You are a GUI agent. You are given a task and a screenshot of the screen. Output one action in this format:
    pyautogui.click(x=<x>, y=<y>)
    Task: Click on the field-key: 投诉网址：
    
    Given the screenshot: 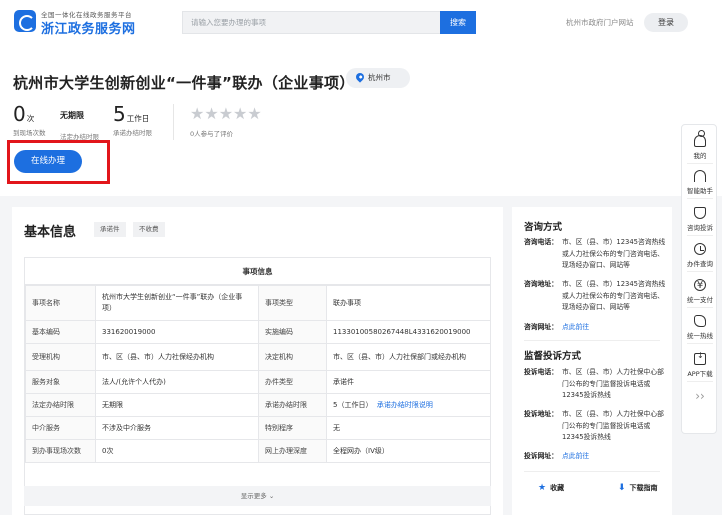 What is the action you would take?
    pyautogui.click(x=541, y=456)
    